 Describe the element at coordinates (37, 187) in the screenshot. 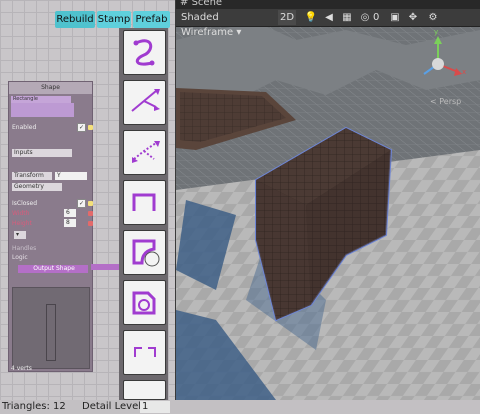

I see `geometry-label: Geometry` at that location.